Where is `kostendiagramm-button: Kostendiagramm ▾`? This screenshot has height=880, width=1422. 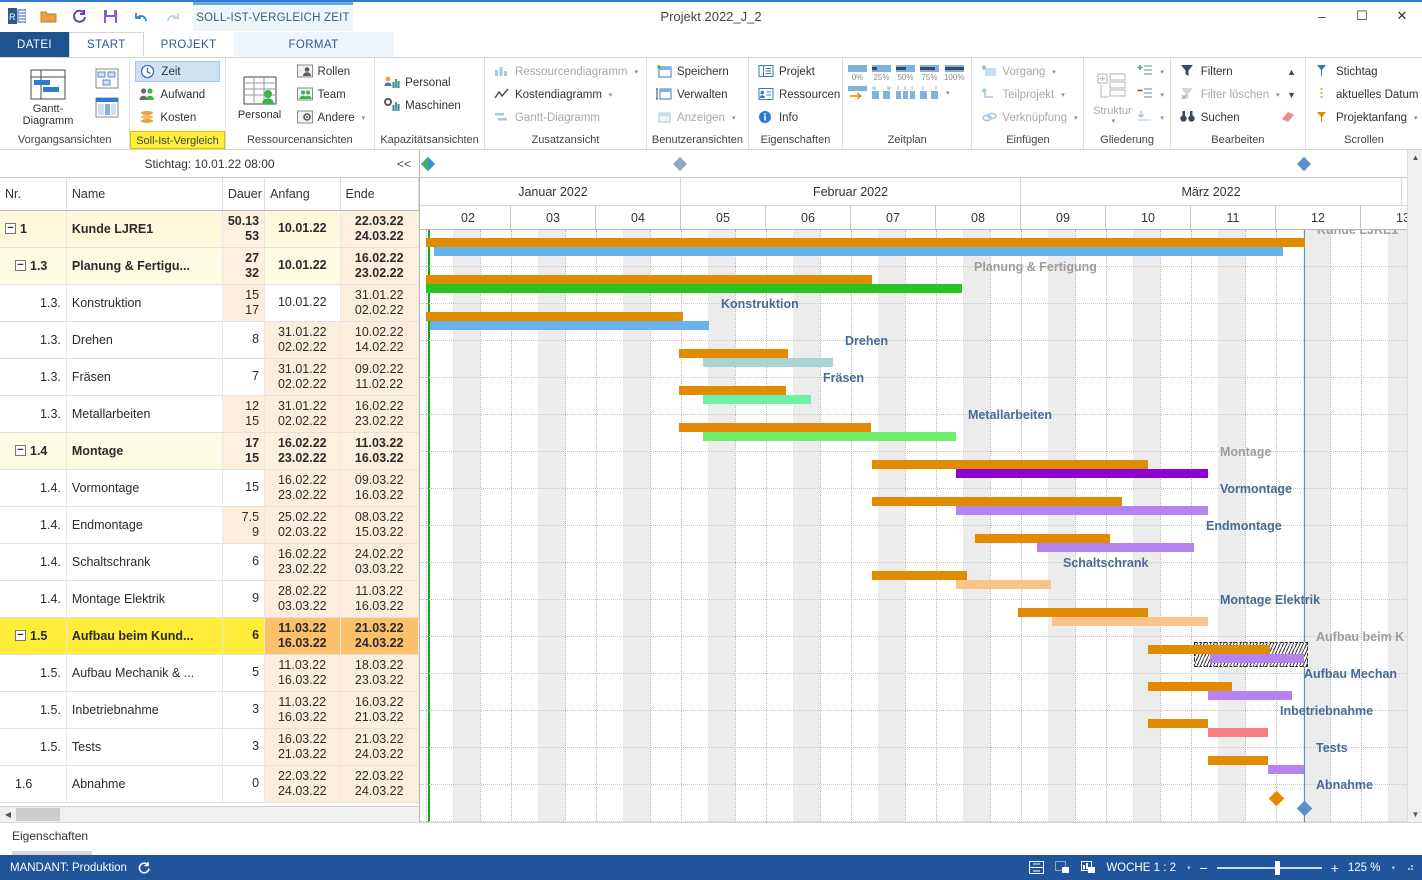 kostendiagramm-button: Kostendiagramm ▾ is located at coordinates (566, 94).